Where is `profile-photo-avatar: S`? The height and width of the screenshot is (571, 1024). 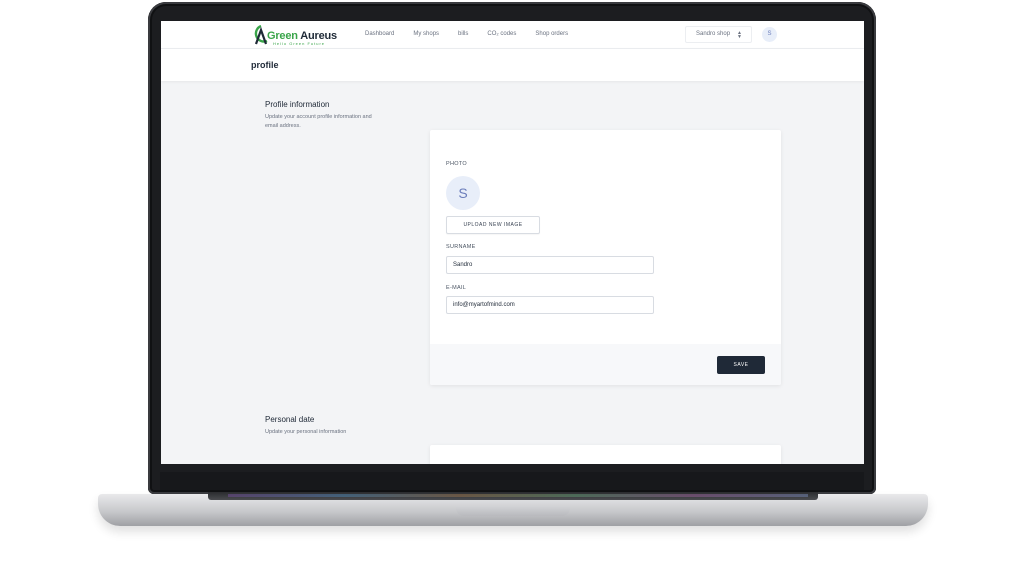
profile-photo-avatar: S is located at coordinates (463, 193).